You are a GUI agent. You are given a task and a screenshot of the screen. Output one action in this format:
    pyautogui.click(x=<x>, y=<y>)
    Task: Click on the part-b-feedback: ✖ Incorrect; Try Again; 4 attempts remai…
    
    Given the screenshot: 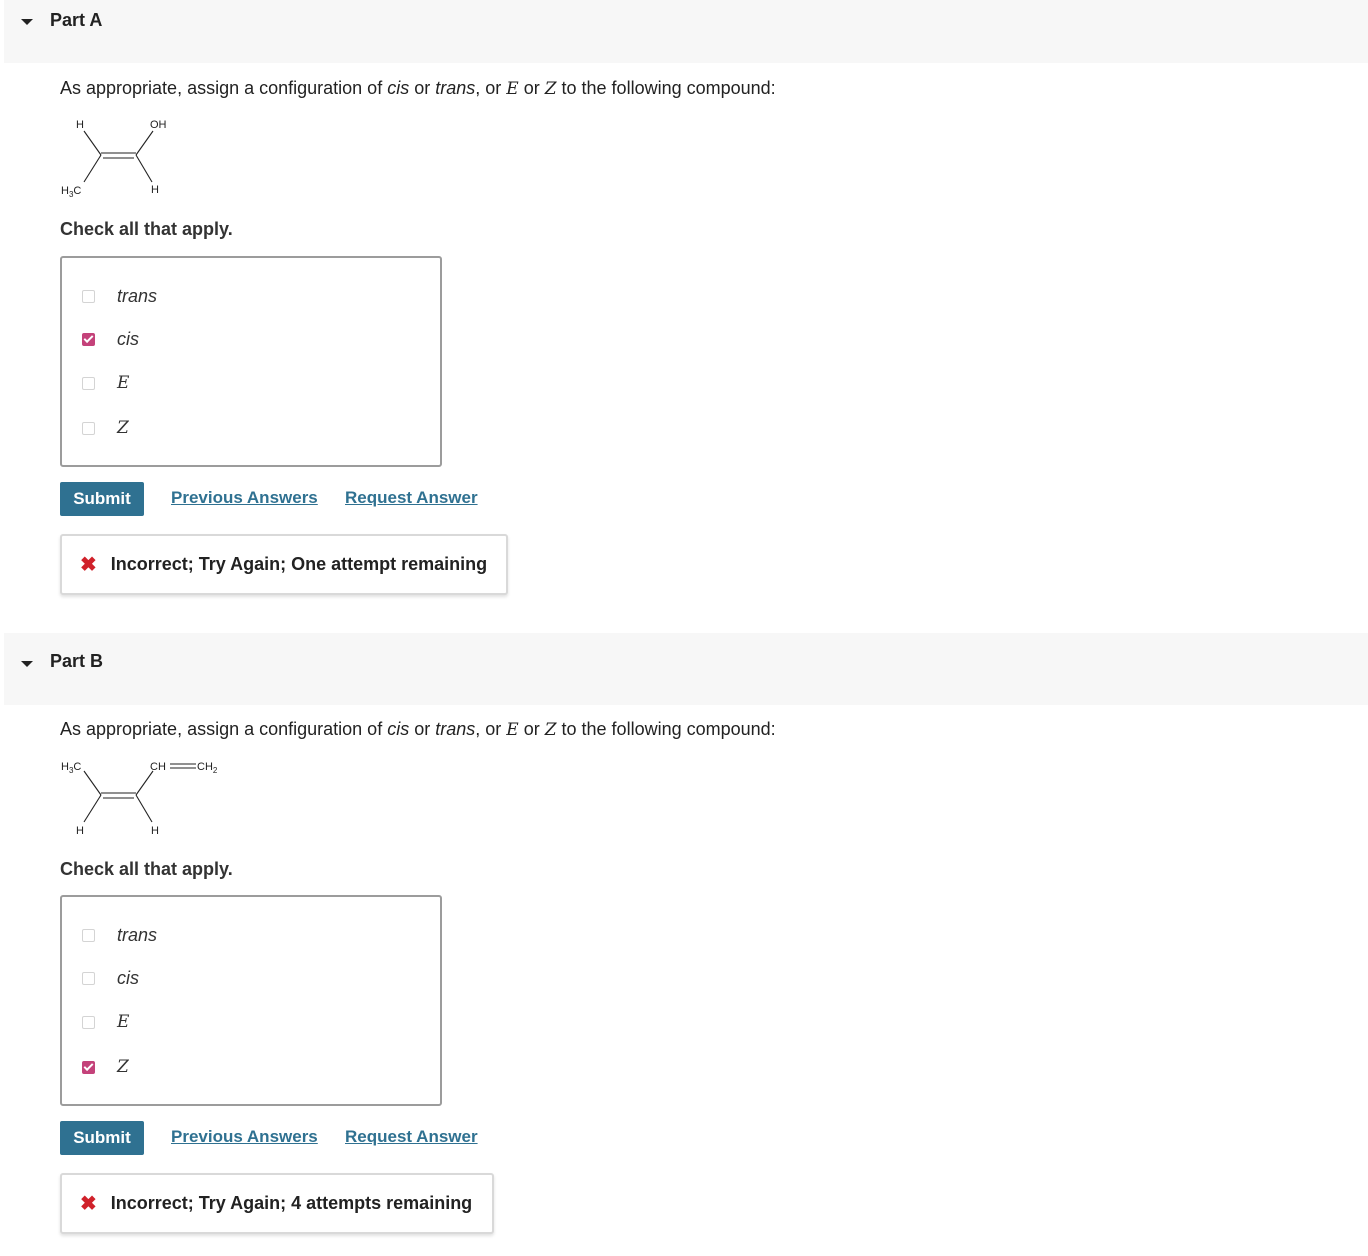 What is the action you would take?
    pyautogui.click(x=277, y=1203)
    